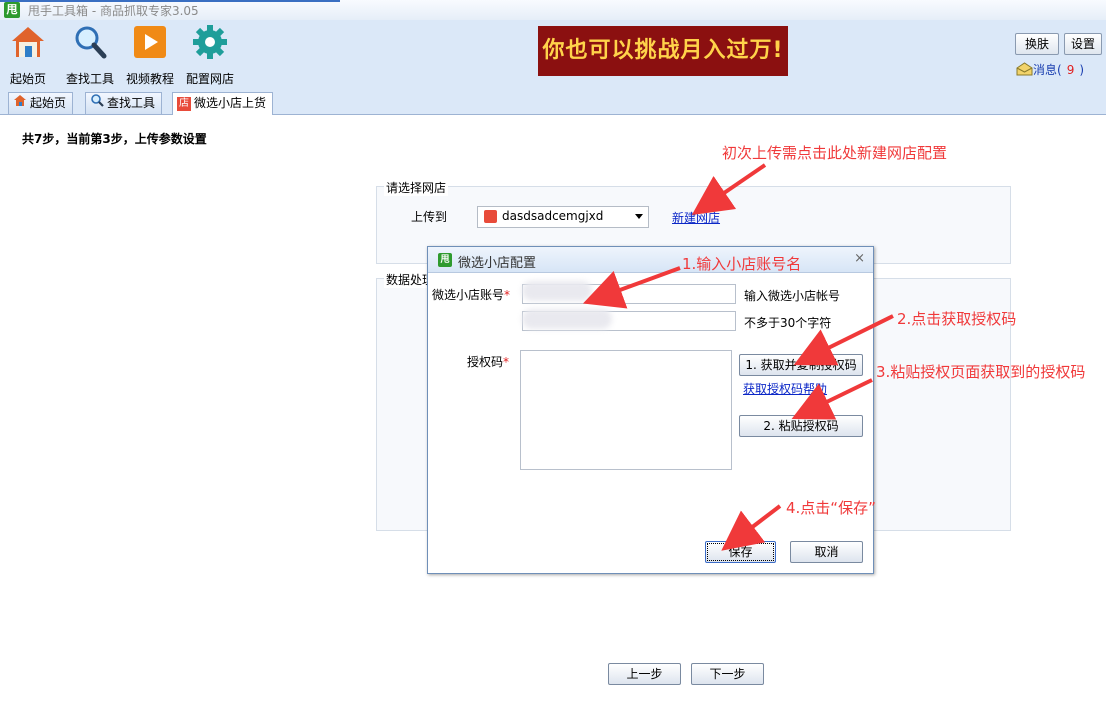 Image resolution: width=1106 pixels, height=702 pixels. I want to click on annotation-step4: 4.点击“保存”, so click(831, 508).